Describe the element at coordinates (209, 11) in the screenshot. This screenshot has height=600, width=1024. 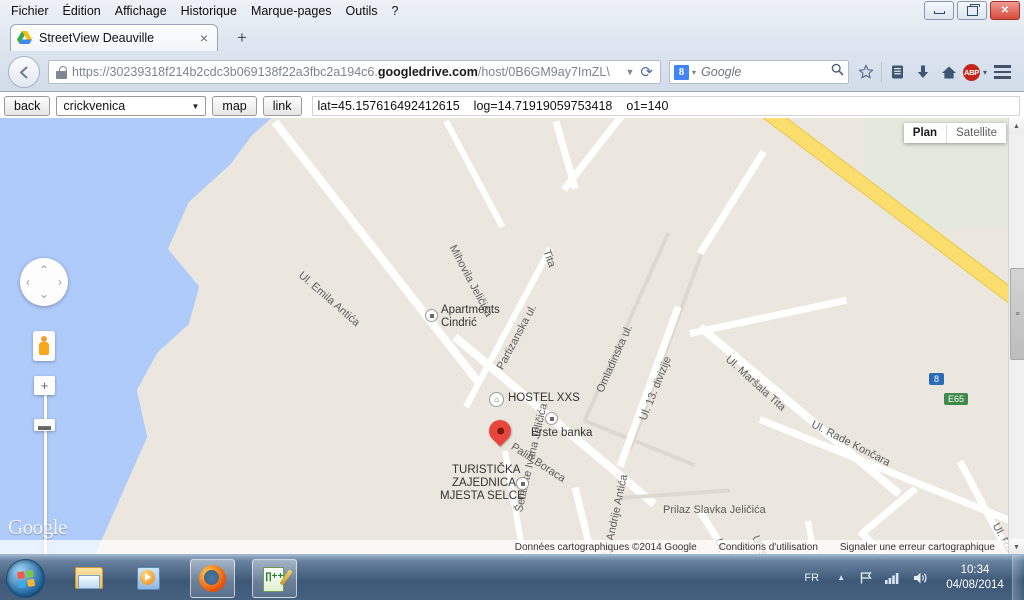
I see `menu-item-historique: Historique` at that location.